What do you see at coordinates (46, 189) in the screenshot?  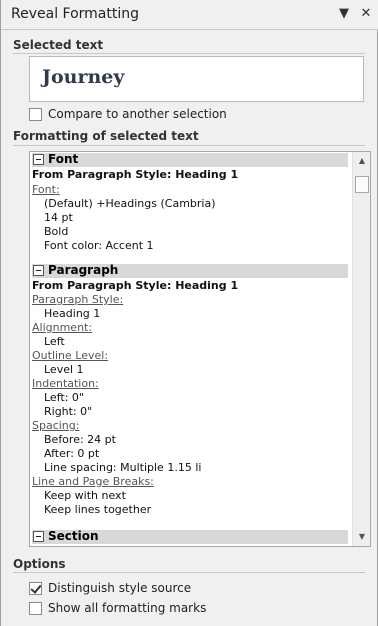 I see `font-link: Font:` at bounding box center [46, 189].